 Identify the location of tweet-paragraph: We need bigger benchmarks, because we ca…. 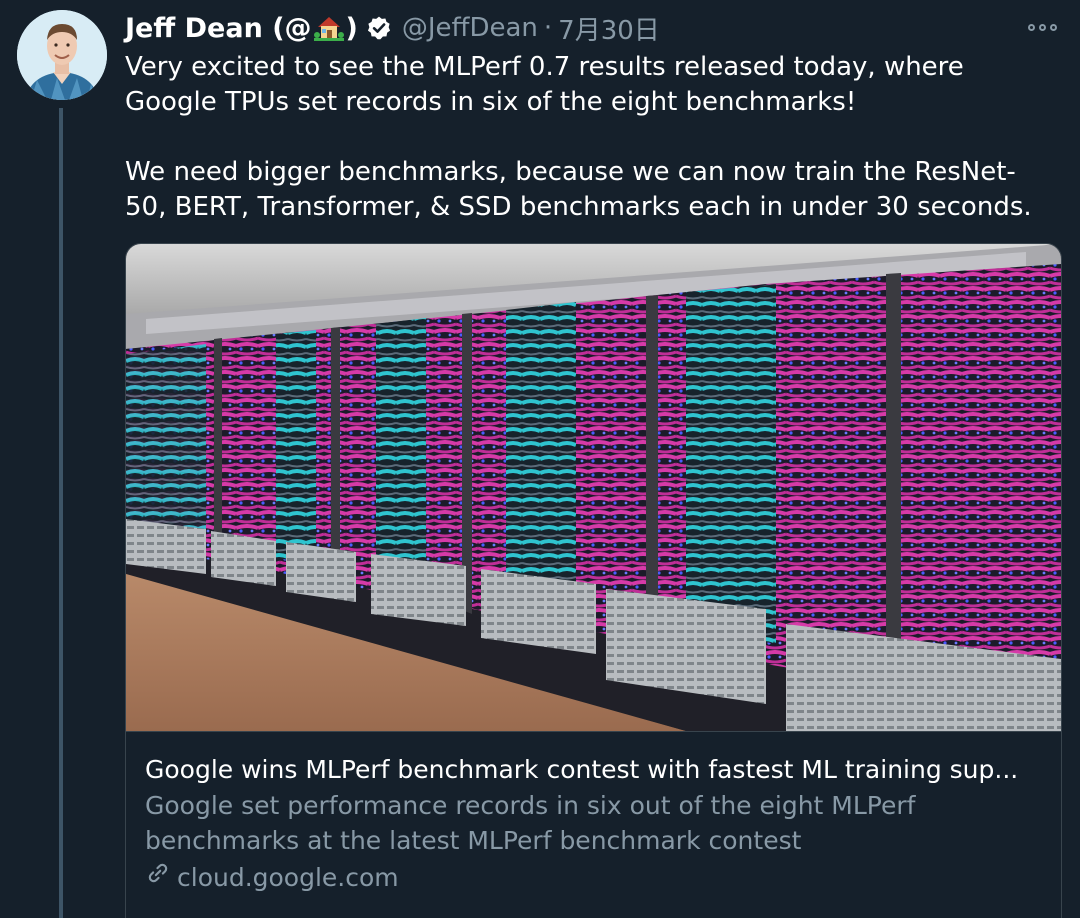
(578, 189).